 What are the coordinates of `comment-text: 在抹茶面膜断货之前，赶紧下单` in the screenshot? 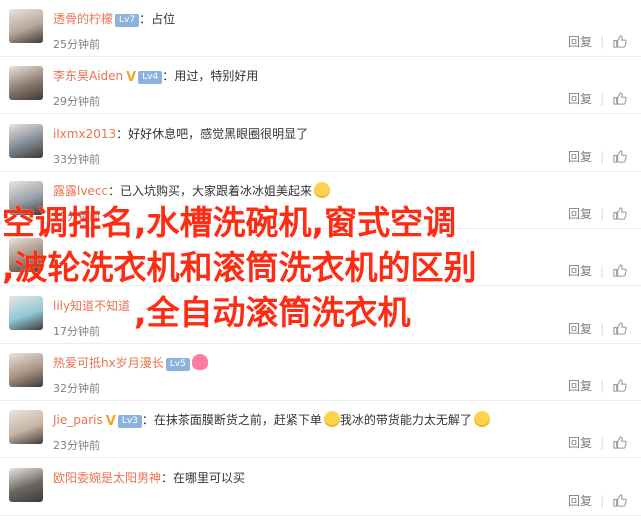 It's located at (237, 420).